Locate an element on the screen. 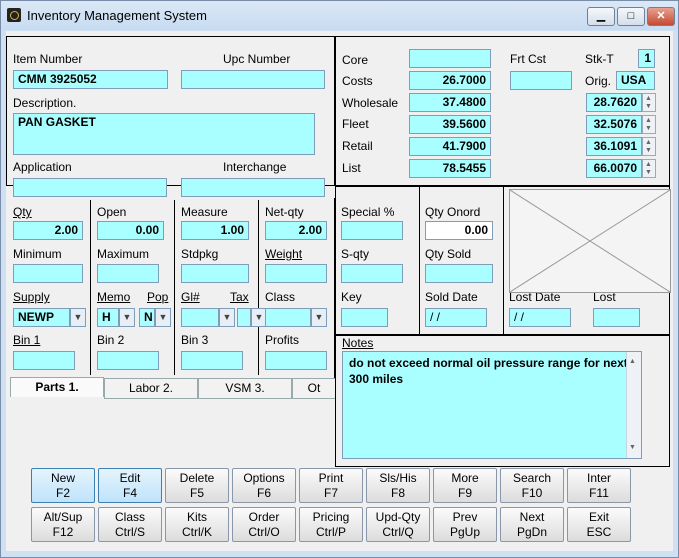 This screenshot has width=679, height=558. notes-scrollbar: ▲ ▼ is located at coordinates (633, 405).